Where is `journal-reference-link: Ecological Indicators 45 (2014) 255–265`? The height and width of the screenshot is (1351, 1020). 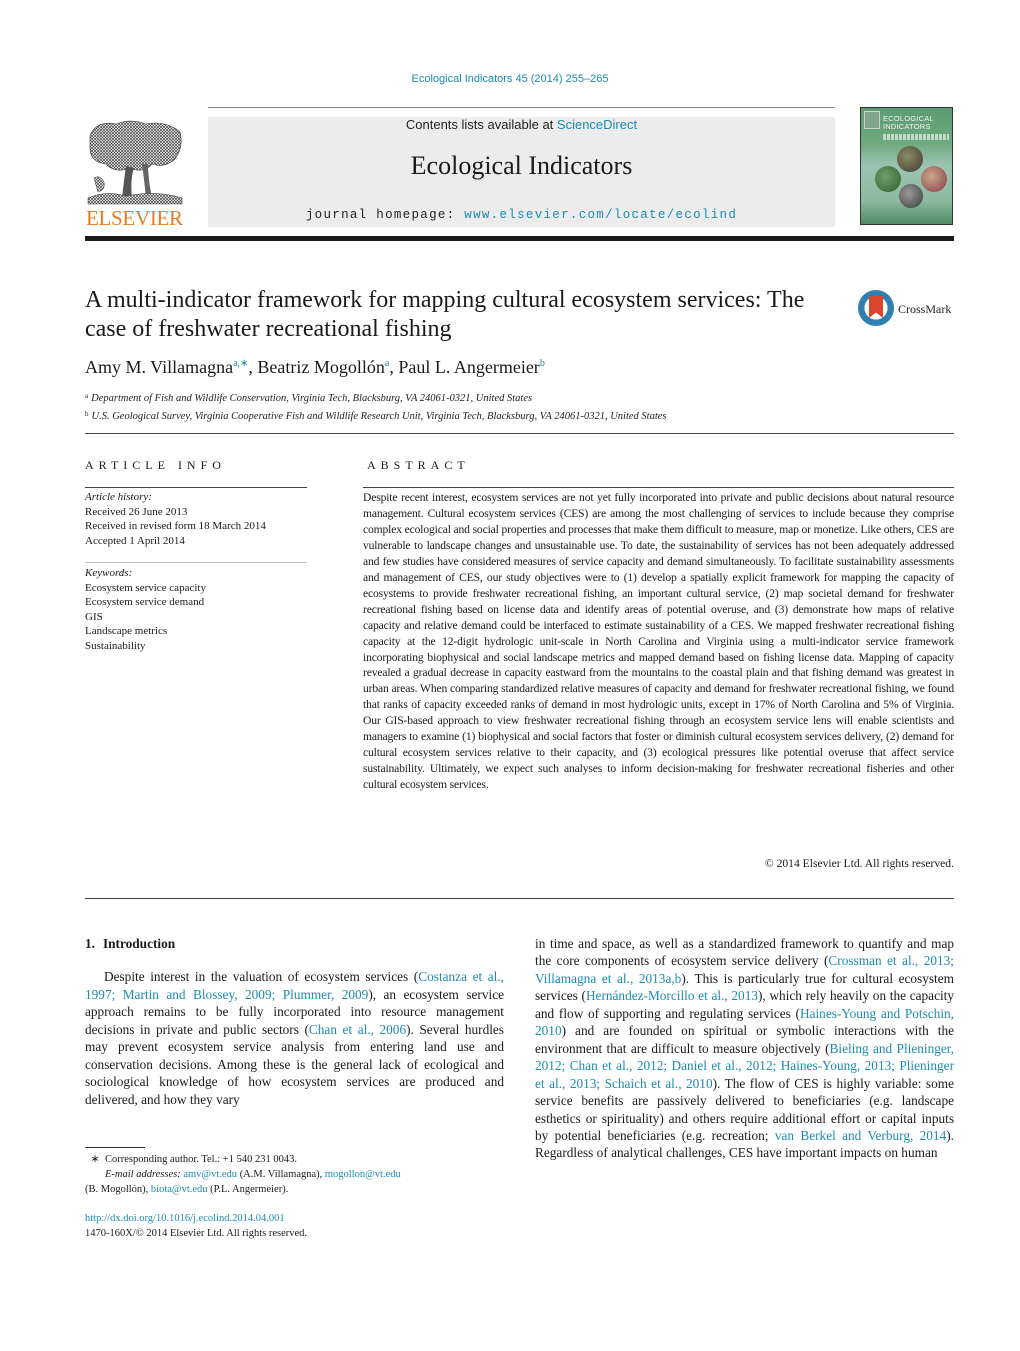
journal-reference-link: Ecological Indicators 45 (2014) 255–265 is located at coordinates (510, 79).